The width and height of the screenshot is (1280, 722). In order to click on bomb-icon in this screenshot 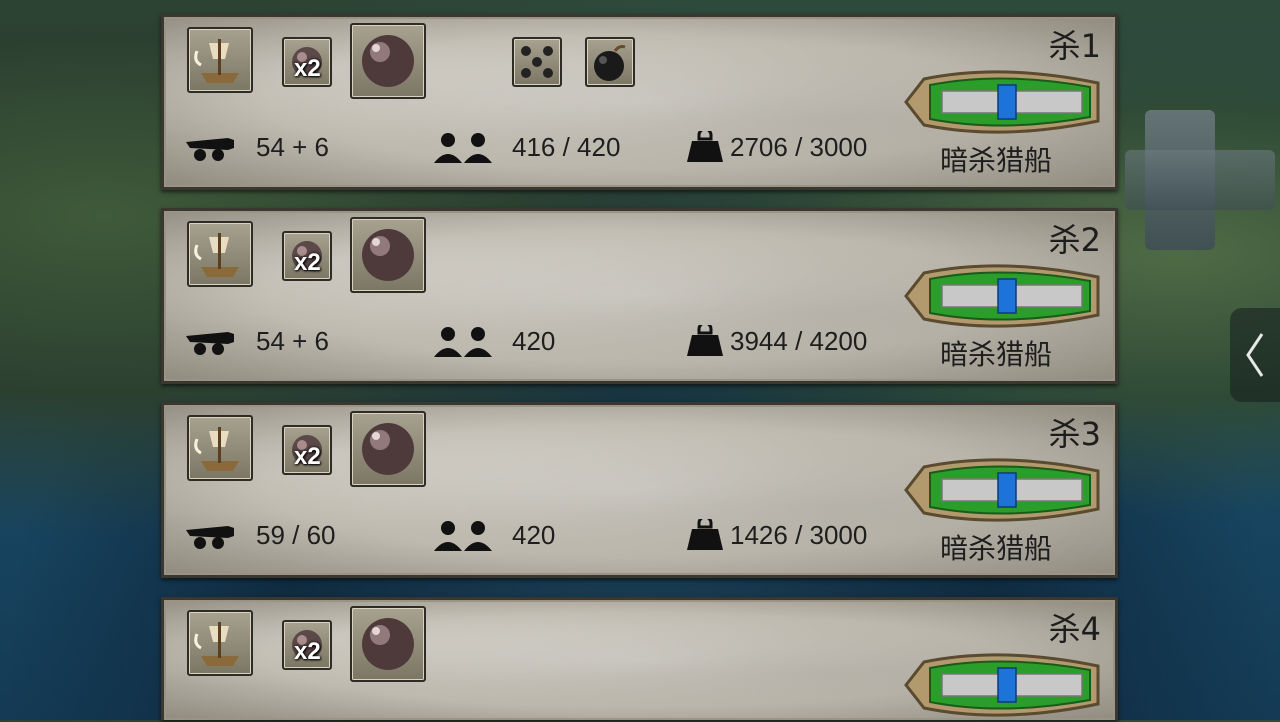, I will do `click(610, 62)`.